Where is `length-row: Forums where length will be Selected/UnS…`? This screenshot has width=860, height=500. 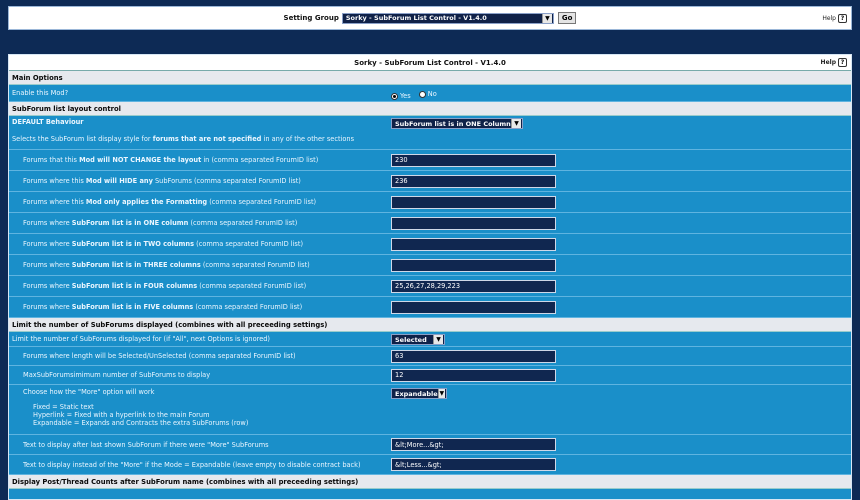 length-row: Forums where length will be Selected/UnS… is located at coordinates (430, 356).